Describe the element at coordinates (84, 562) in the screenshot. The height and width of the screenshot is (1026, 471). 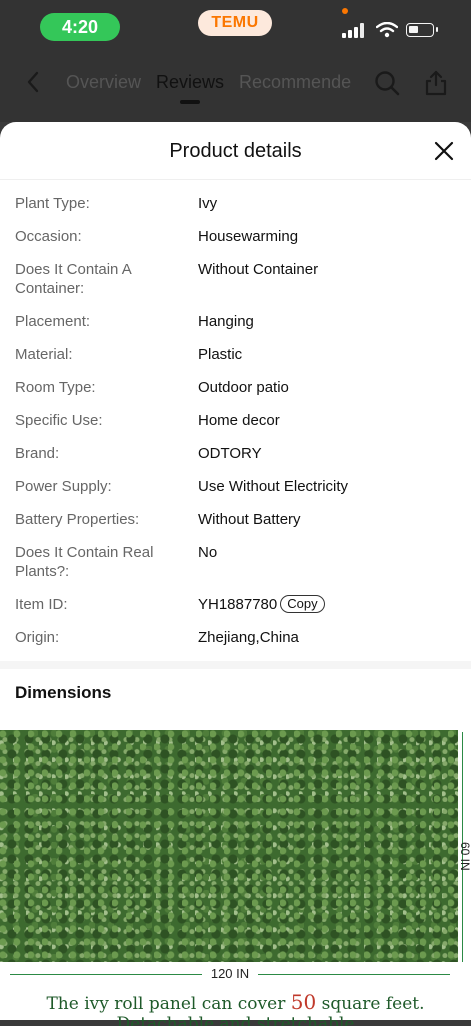
I see `detail-key: Does It Contain Real Plants?:` at that location.